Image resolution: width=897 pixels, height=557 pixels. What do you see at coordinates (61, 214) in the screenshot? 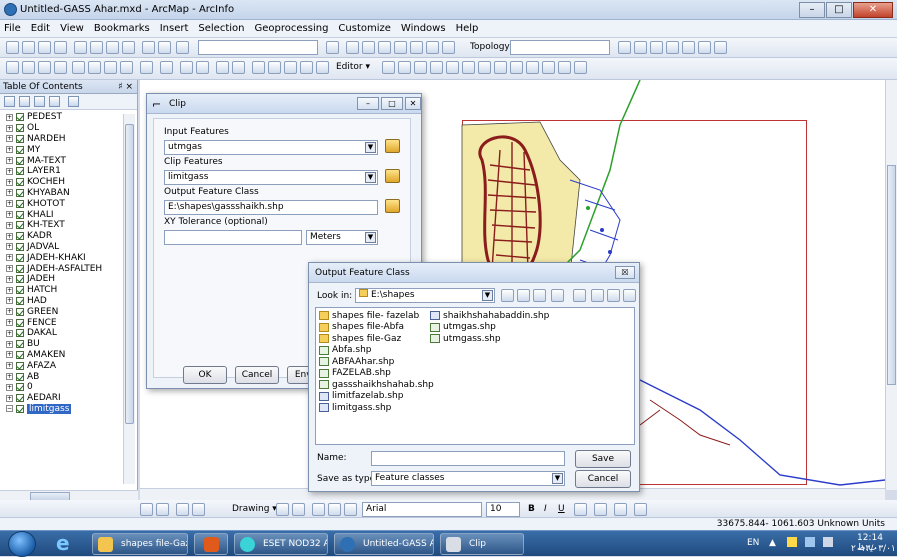
I see `layer-item-khali: + KHALI` at bounding box center [61, 214].